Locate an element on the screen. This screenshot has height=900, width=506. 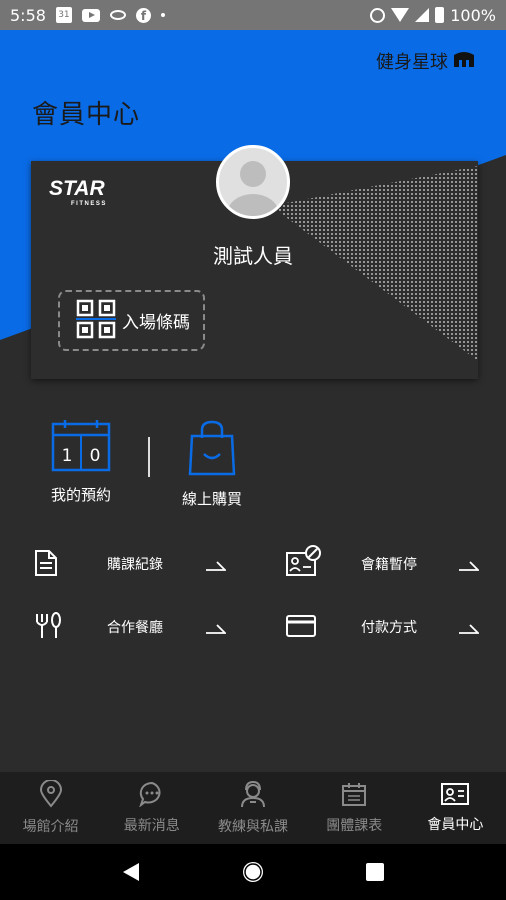
calendar-digit-1: 1 is located at coordinates (67, 456).